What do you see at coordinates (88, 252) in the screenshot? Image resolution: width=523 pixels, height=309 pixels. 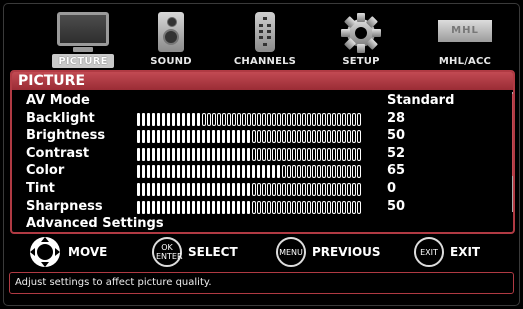 I see `hint-label: MOVE` at bounding box center [88, 252].